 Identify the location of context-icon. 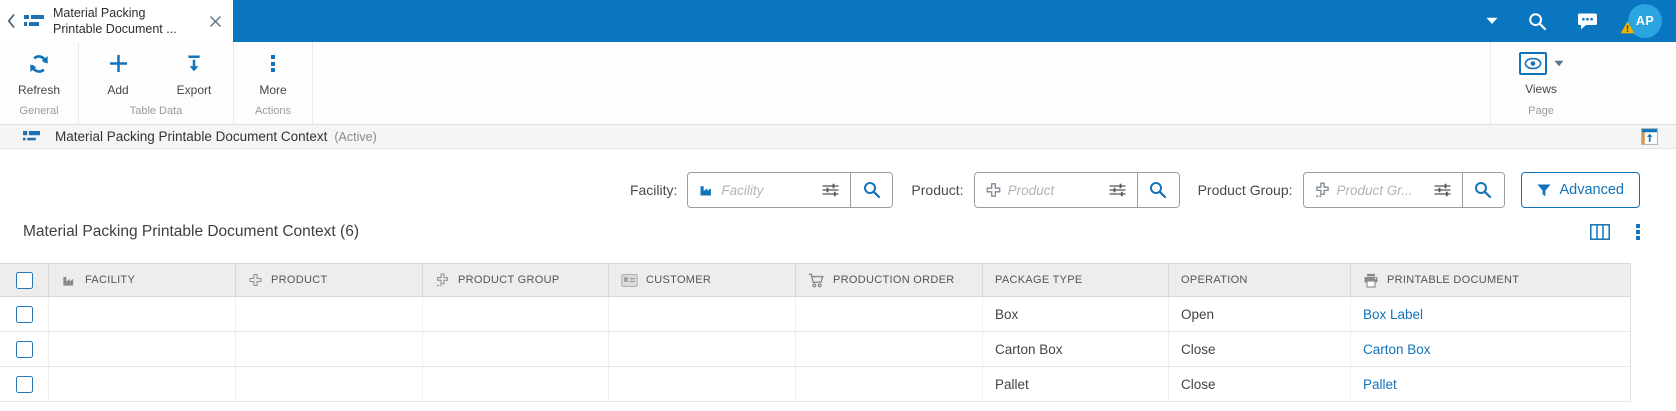
(31, 136).